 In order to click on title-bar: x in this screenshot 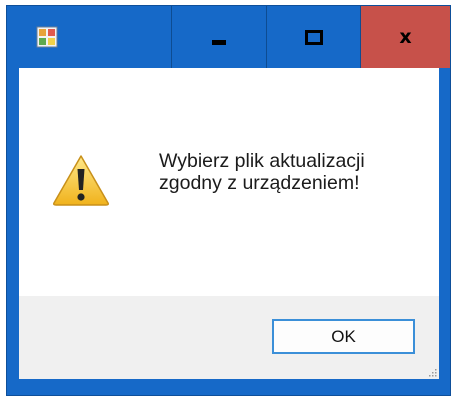, I will do `click(228, 37)`.